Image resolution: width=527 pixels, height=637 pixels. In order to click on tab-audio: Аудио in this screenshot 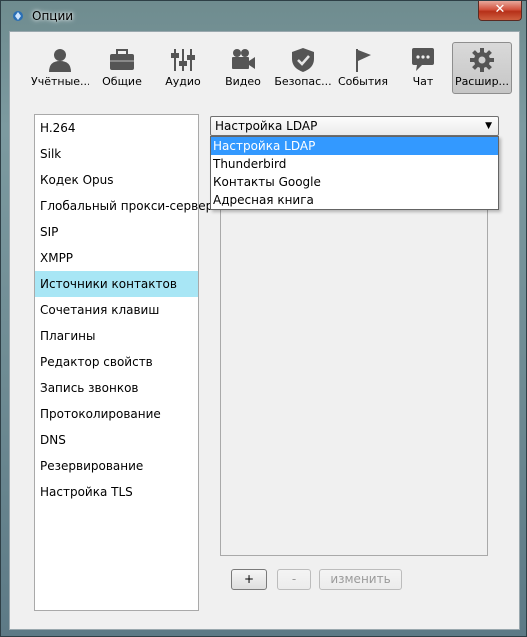, I will do `click(183, 68)`.